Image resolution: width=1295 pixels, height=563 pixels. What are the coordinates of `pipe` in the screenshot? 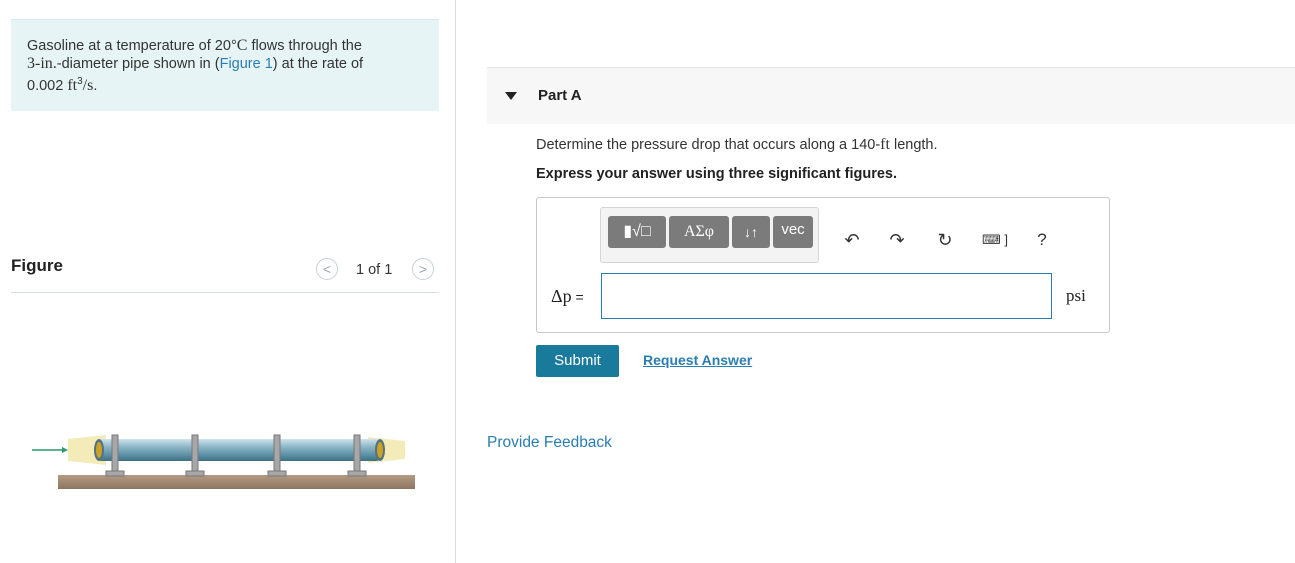 It's located at (239, 450).